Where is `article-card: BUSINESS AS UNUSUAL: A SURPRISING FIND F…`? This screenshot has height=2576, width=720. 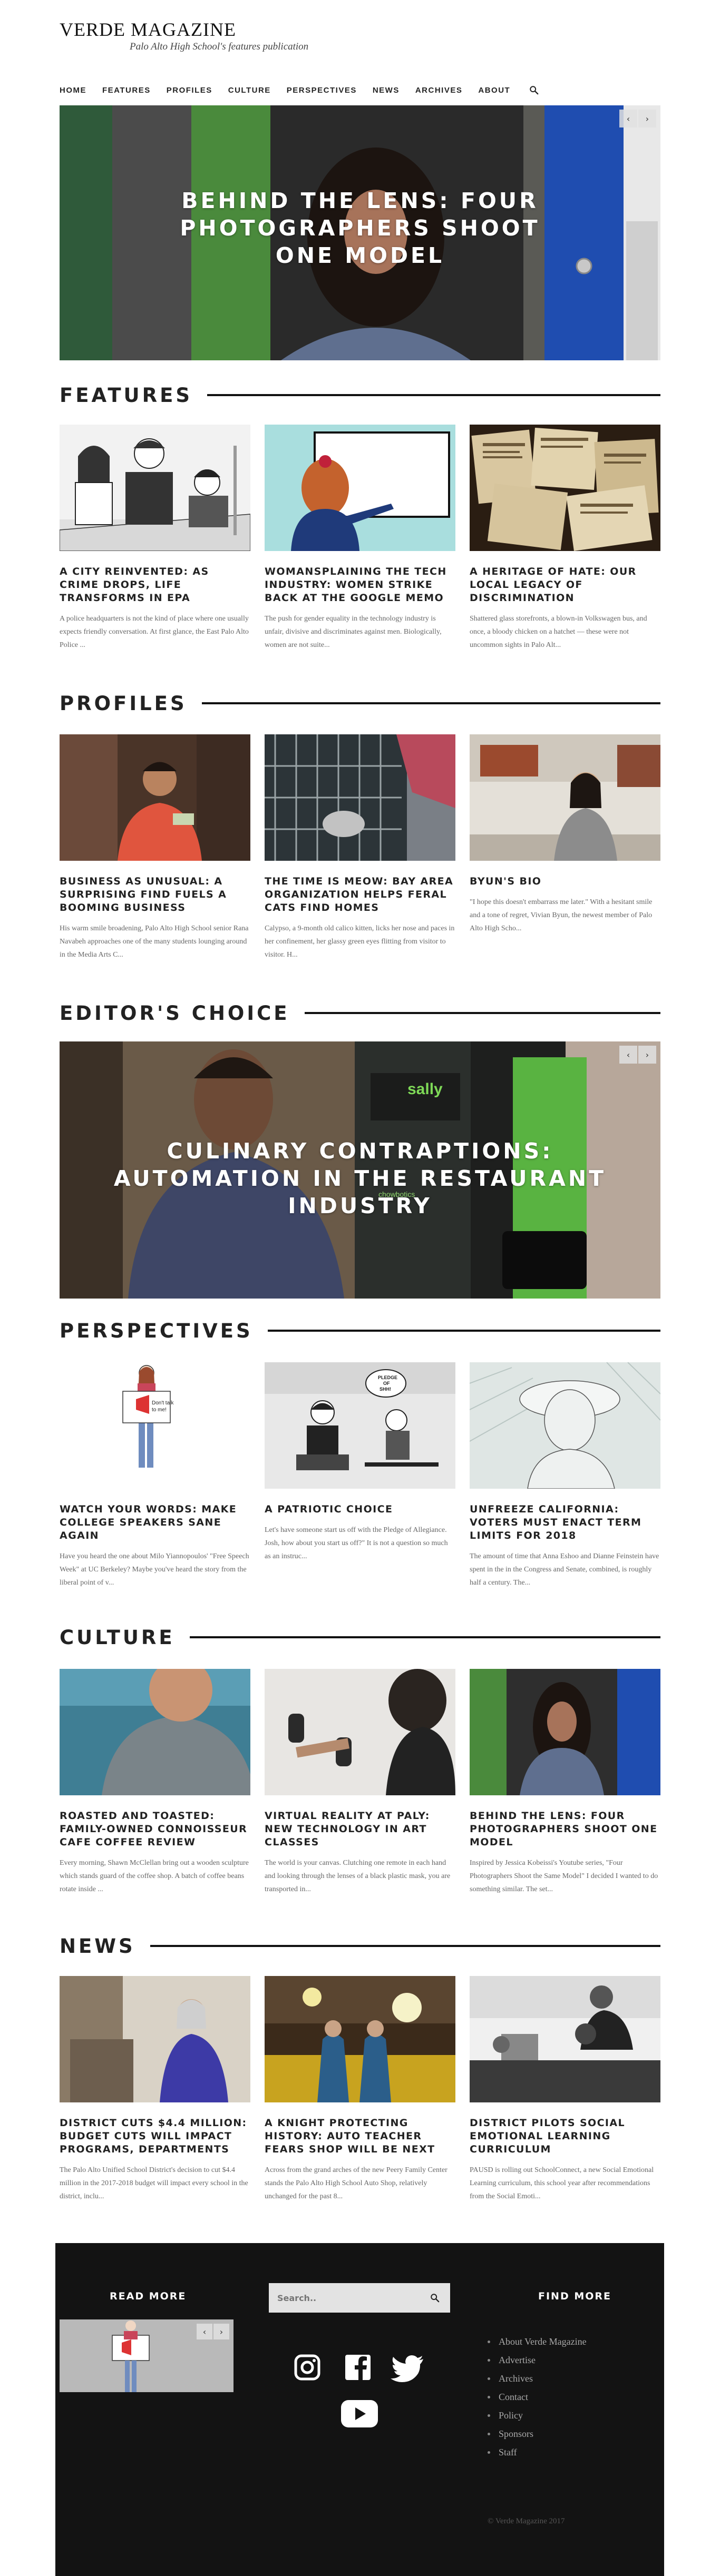
article-card: BUSINESS AS UNUSUAL: A SURPRISING FIND F… is located at coordinates (155, 847).